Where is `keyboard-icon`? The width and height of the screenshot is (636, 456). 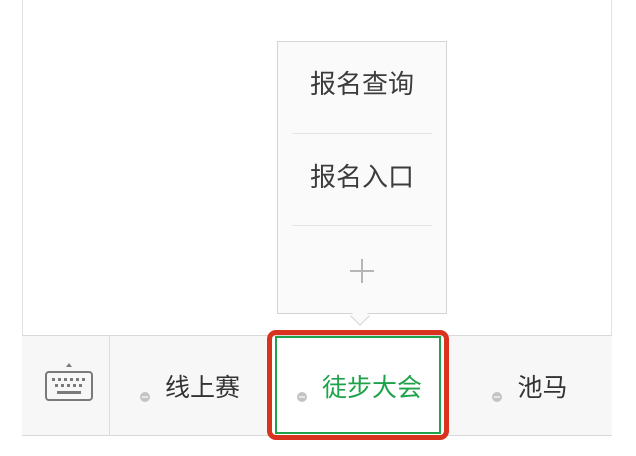
keyboard-icon is located at coordinates (69, 383).